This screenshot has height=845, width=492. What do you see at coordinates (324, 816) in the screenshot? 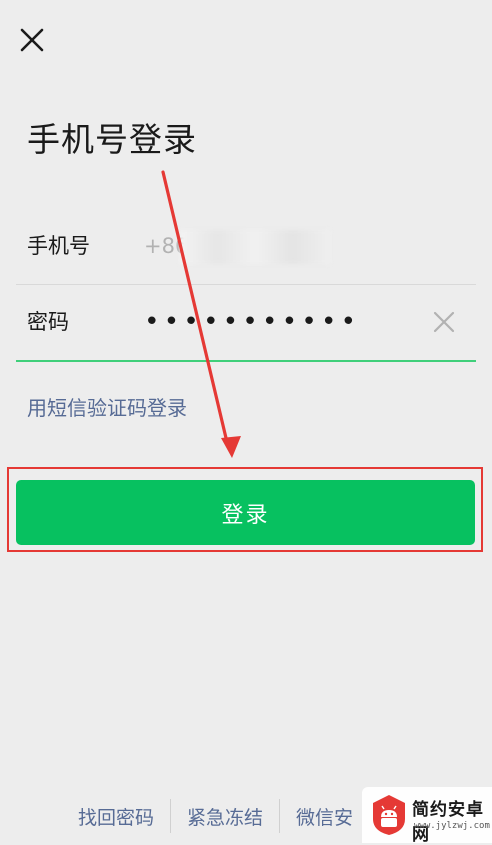
I see `footer-link-wechat-security: 微信安` at bounding box center [324, 816].